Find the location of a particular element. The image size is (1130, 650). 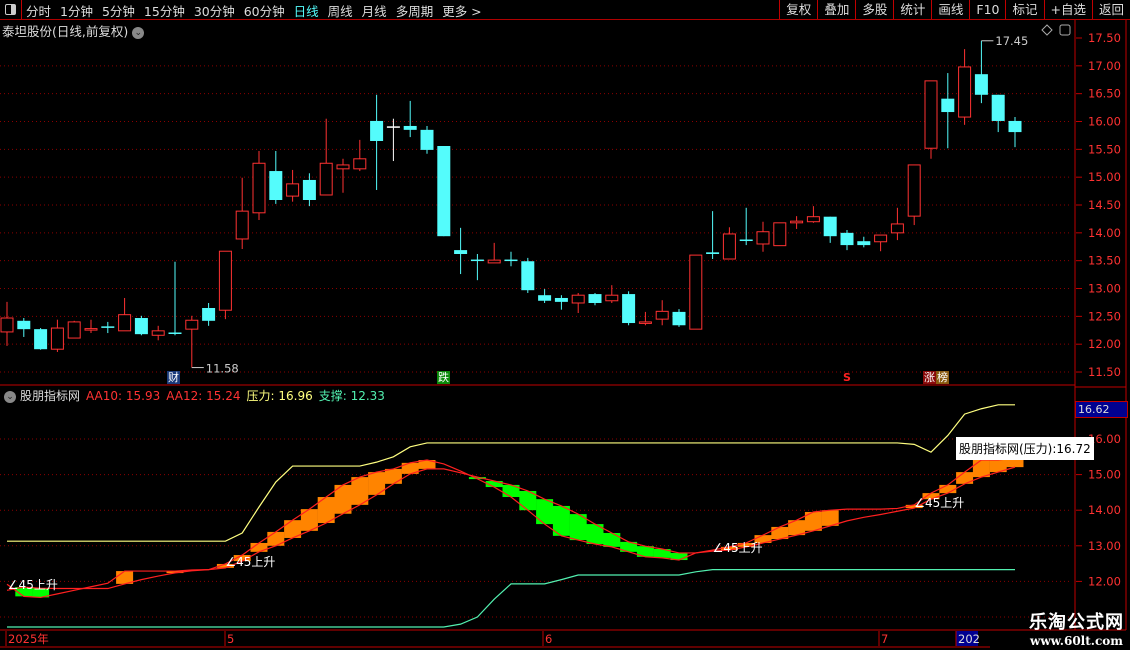

marker-s: S is located at coordinates (847, 377).